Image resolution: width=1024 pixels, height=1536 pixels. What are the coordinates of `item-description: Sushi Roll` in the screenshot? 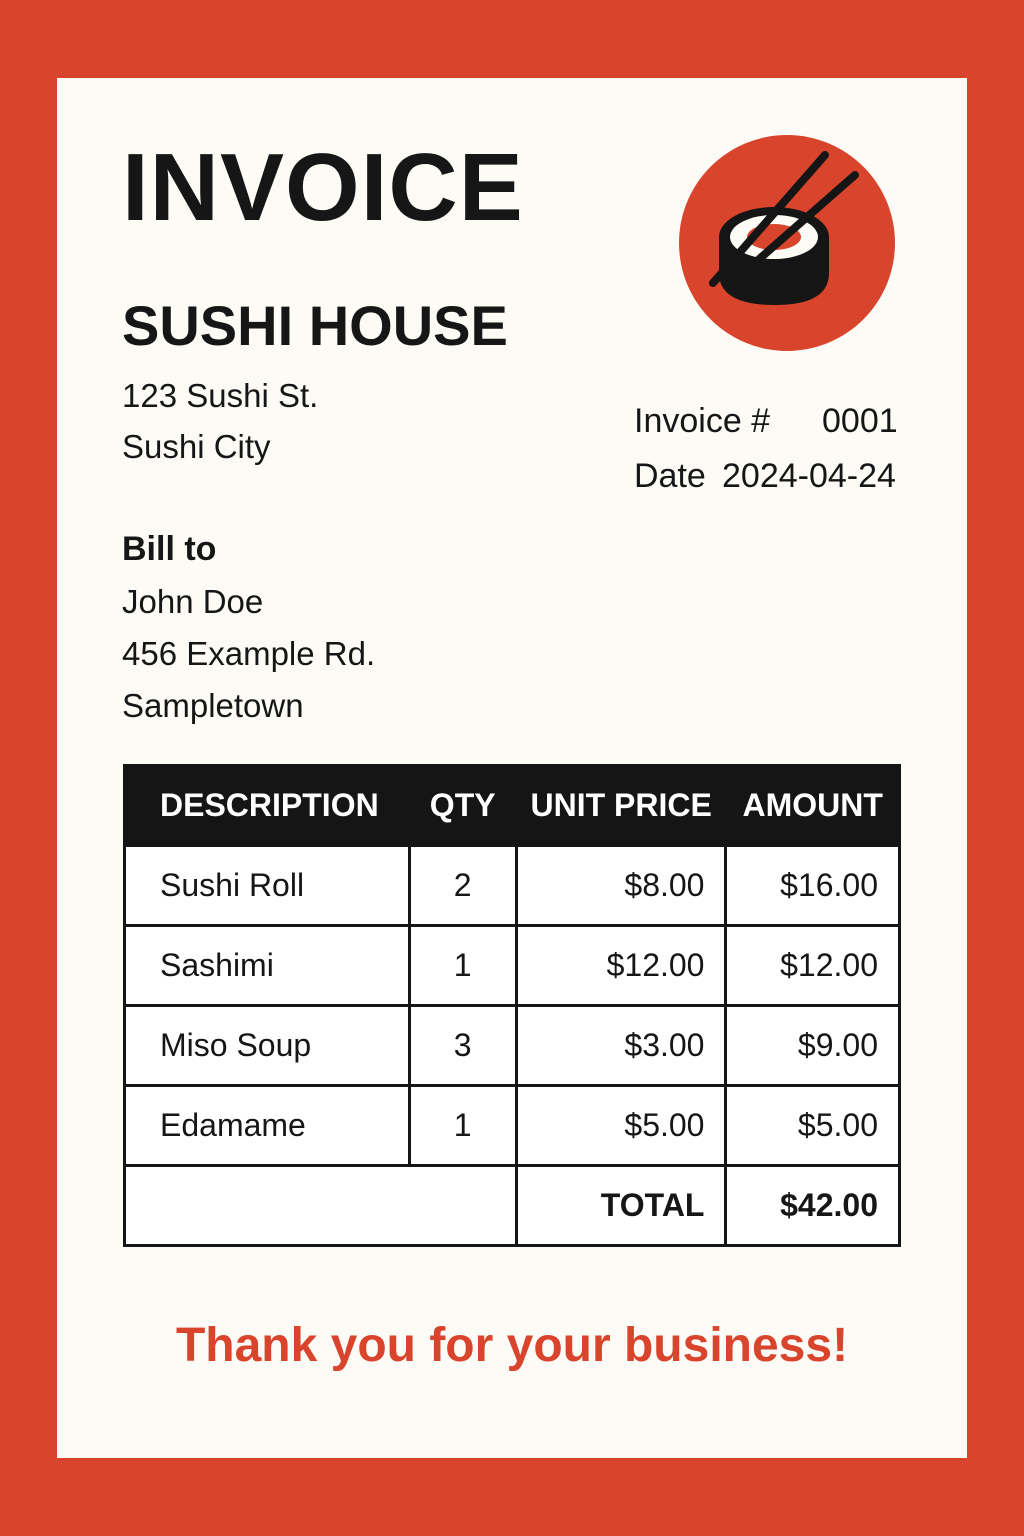 It's located at (267, 885).